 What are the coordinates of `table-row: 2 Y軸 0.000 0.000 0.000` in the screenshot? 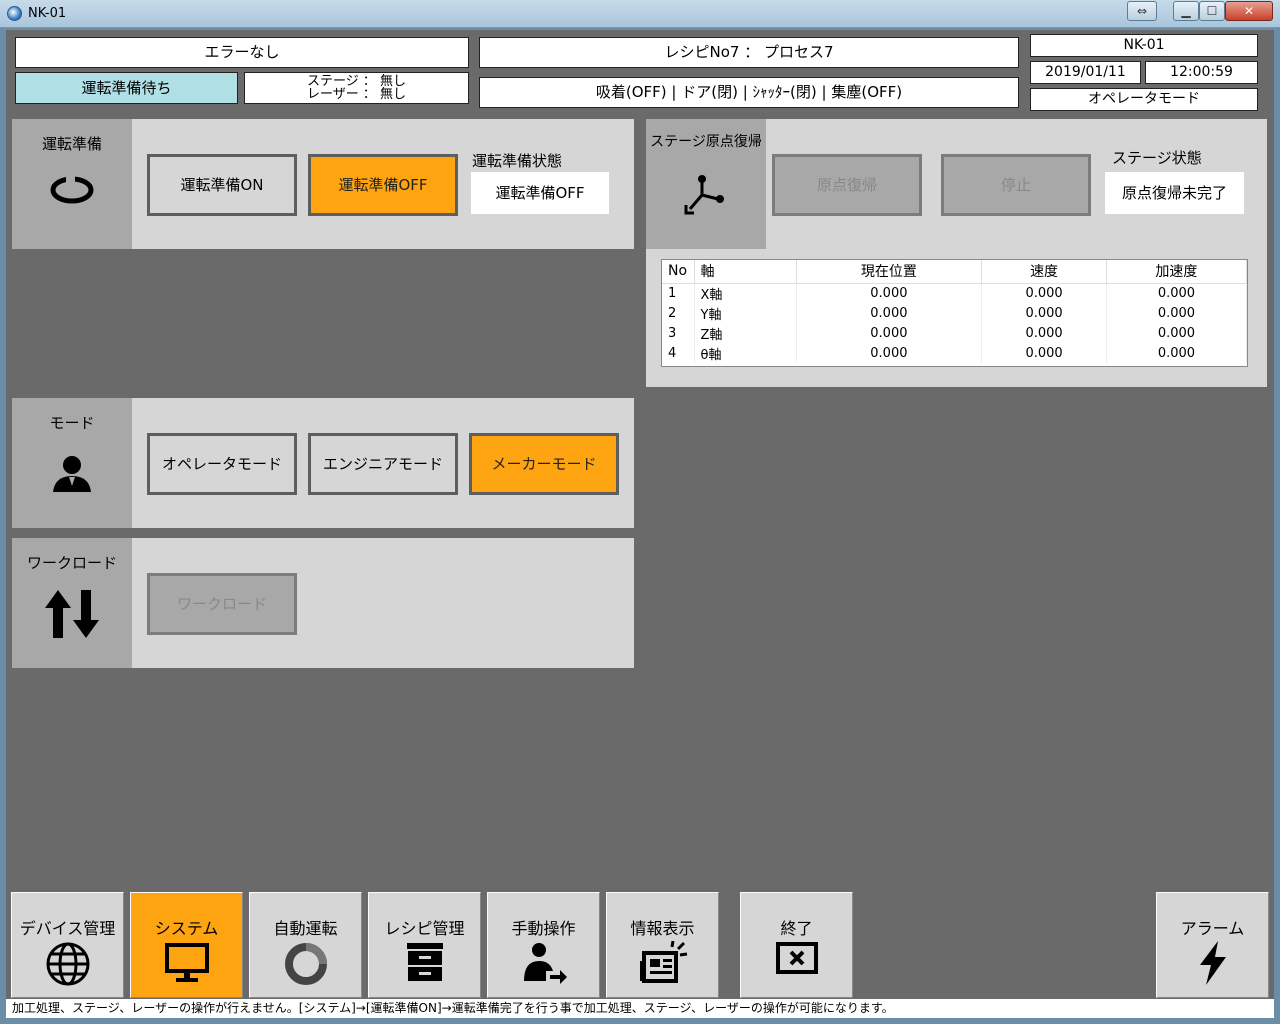 It's located at (955, 313).